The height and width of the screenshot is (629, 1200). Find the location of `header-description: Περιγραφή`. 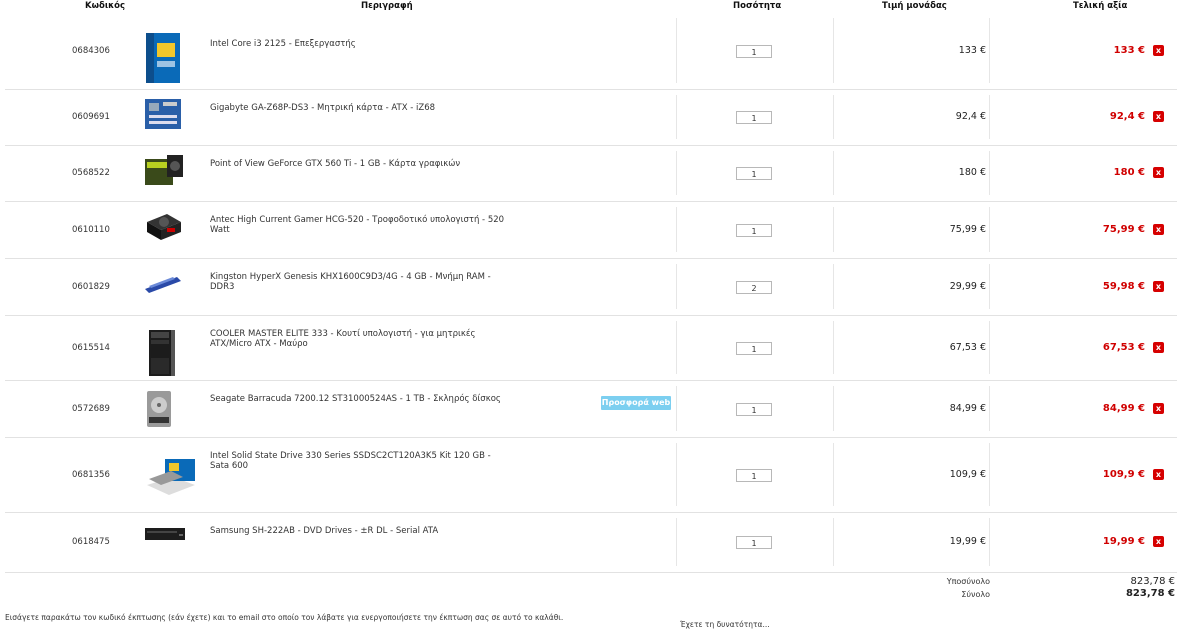

header-description: Περιγραφή is located at coordinates (387, 6).